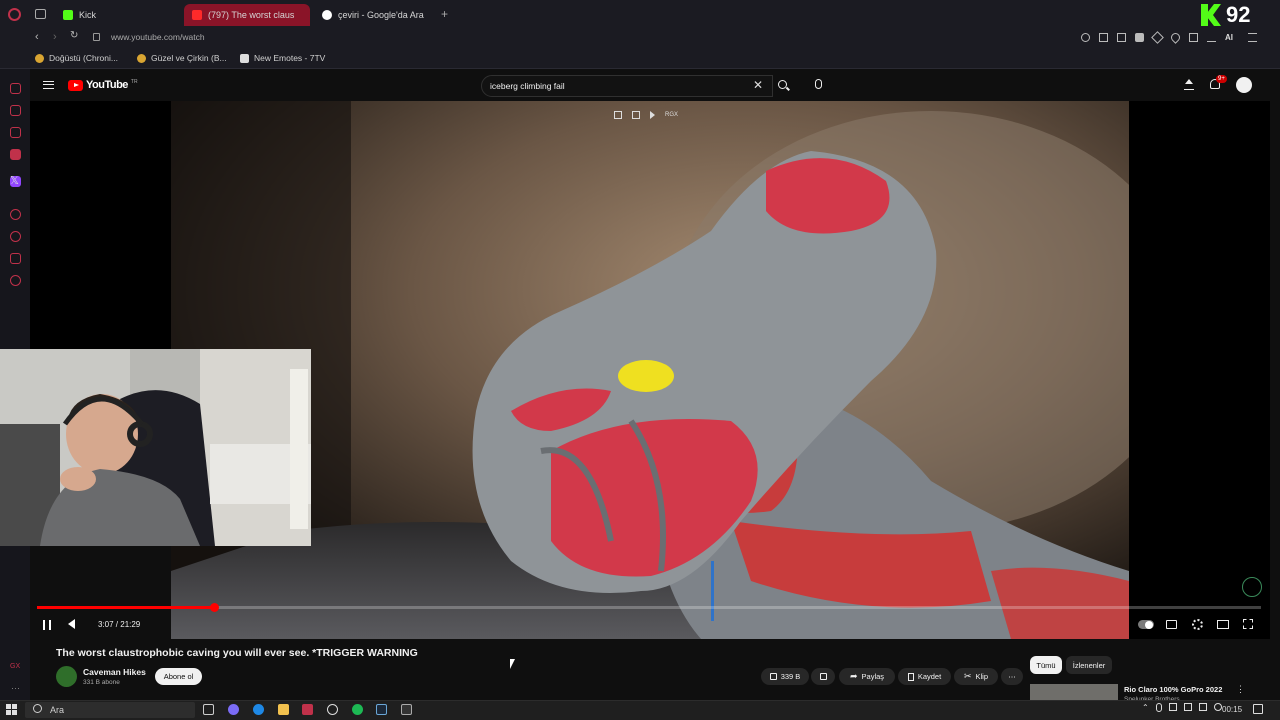 This screenshot has height=720, width=1280. Describe the element at coordinates (1211, 37) in the screenshot. I see `download-icon` at that location.